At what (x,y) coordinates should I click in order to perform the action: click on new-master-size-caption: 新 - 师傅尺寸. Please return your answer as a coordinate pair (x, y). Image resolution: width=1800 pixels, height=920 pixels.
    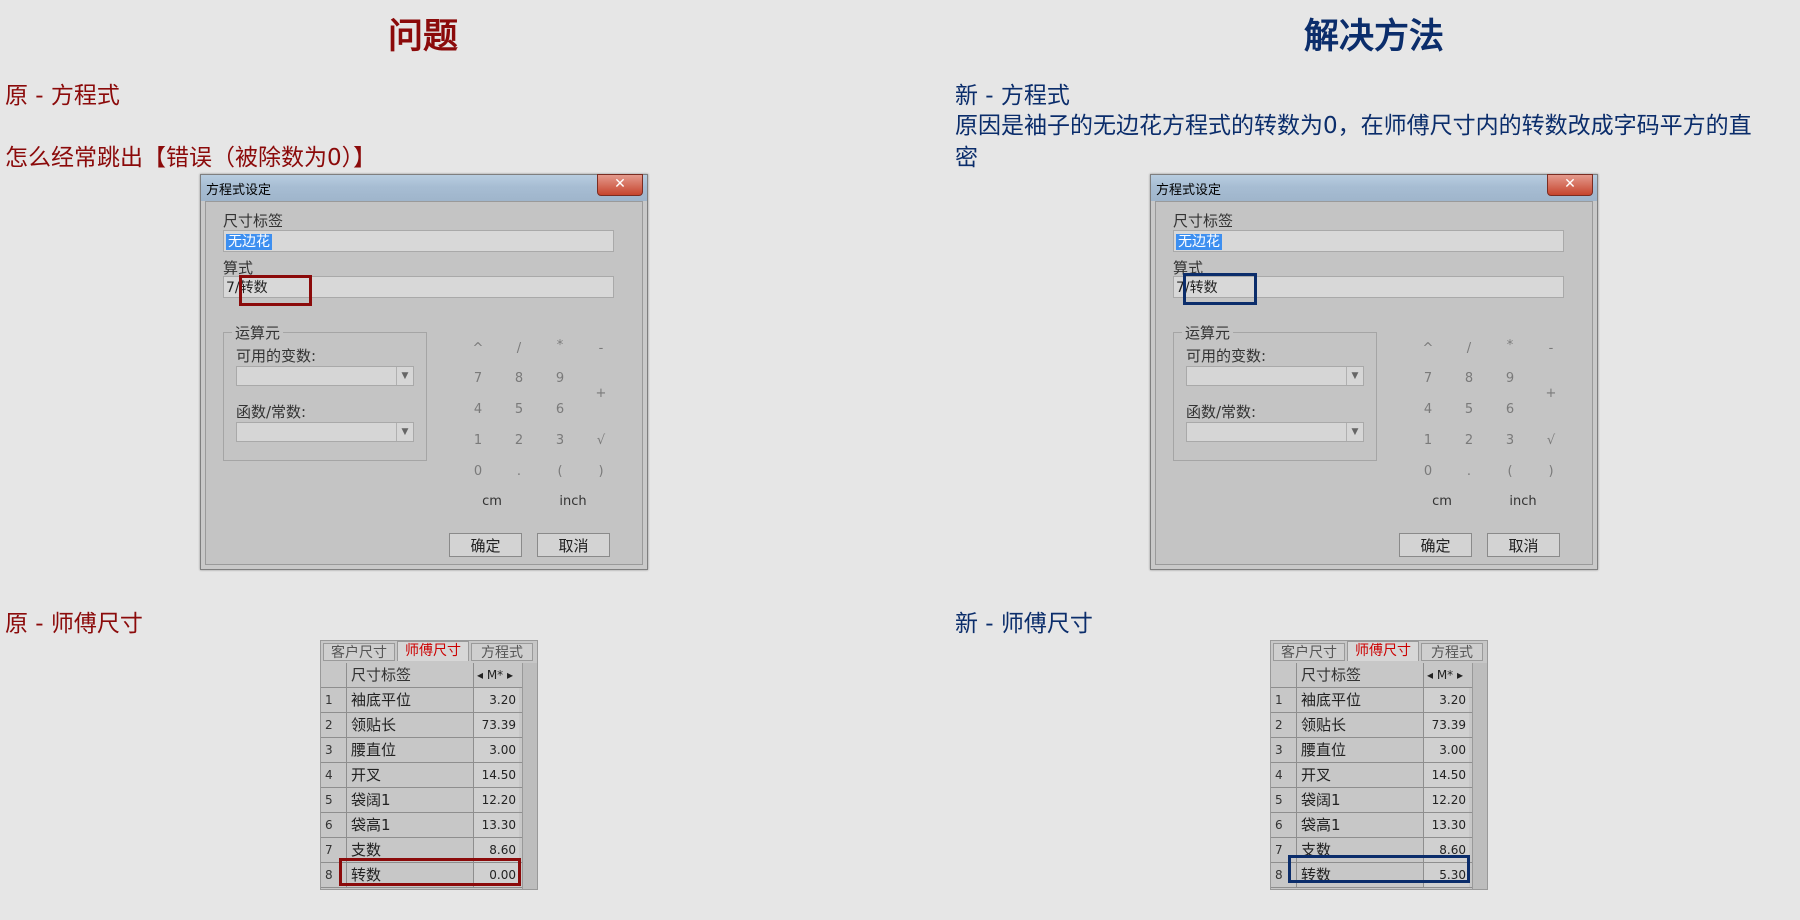
    Looking at the image, I should click on (1024, 624).